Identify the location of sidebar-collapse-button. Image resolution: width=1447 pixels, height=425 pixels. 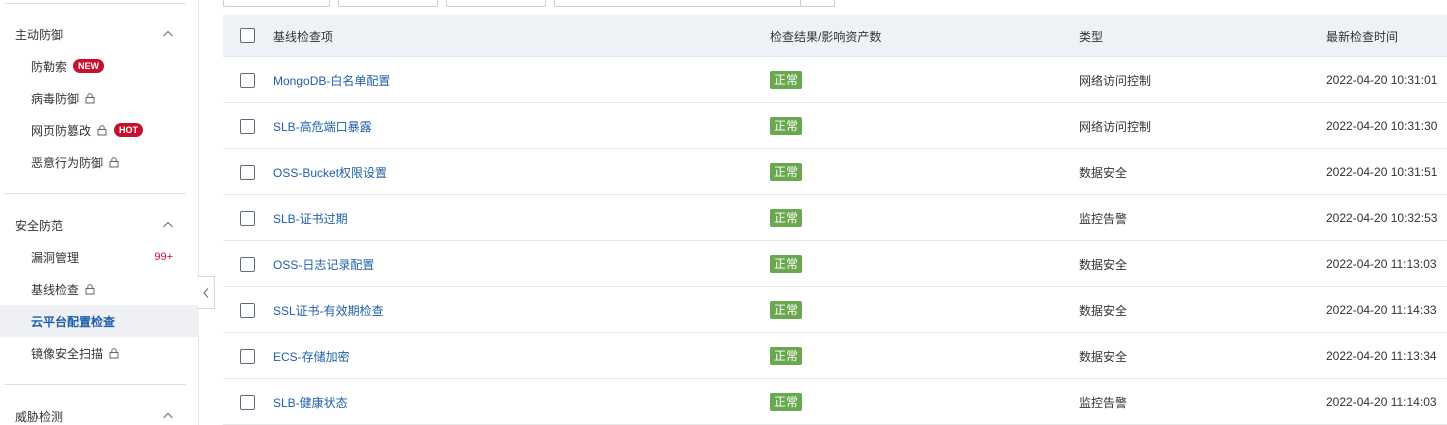
(206, 292).